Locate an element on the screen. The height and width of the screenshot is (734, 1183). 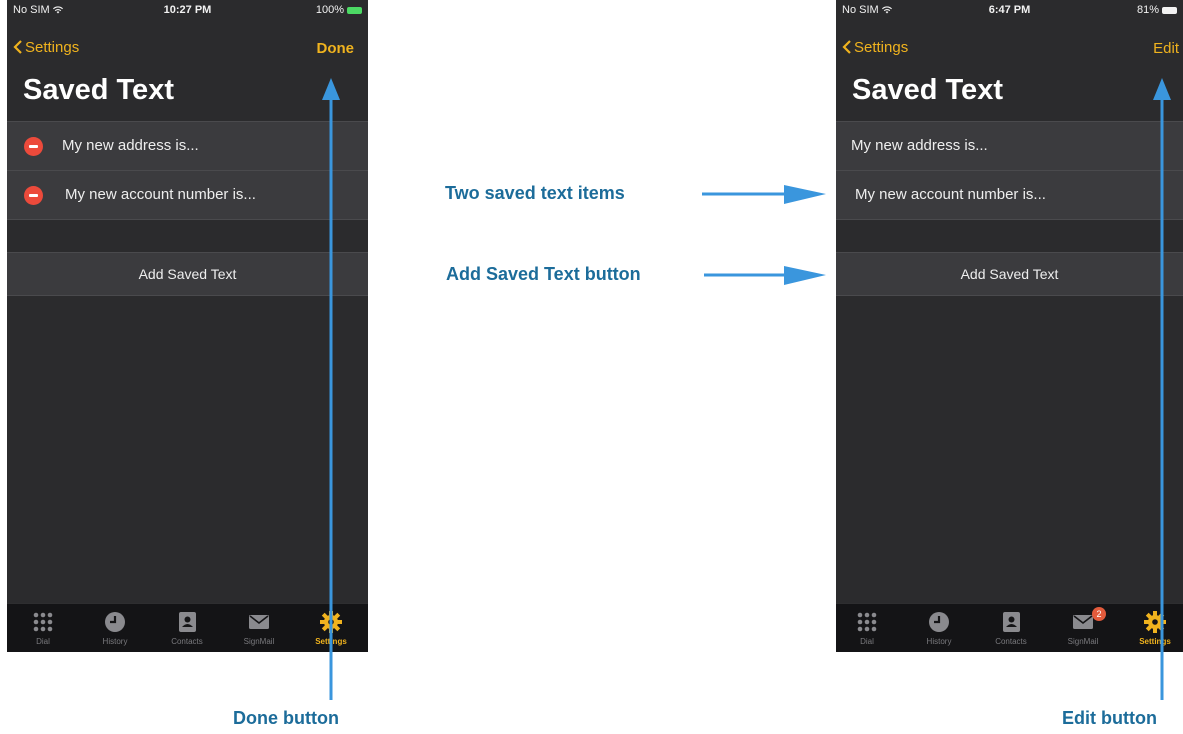
arrowhead-edit is located at coordinates (1162, 89).